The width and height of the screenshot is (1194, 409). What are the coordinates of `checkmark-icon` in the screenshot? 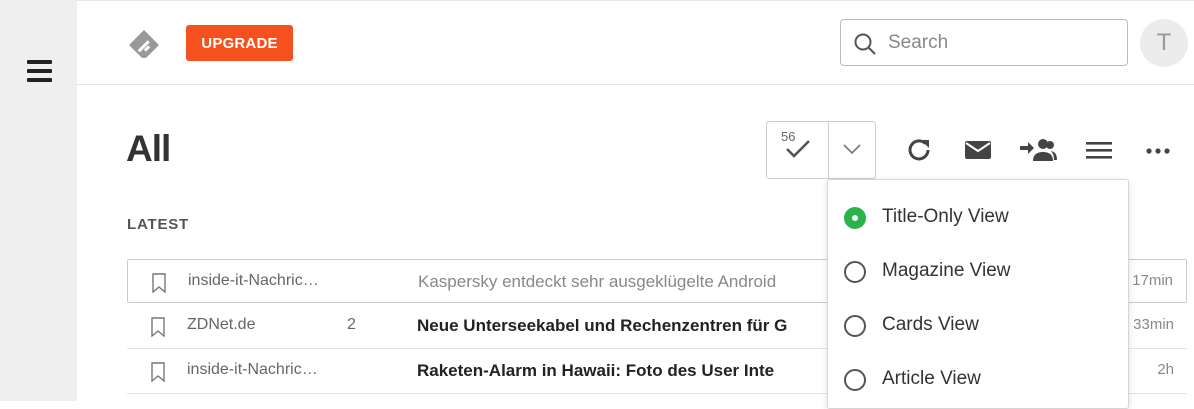 It's located at (798, 149).